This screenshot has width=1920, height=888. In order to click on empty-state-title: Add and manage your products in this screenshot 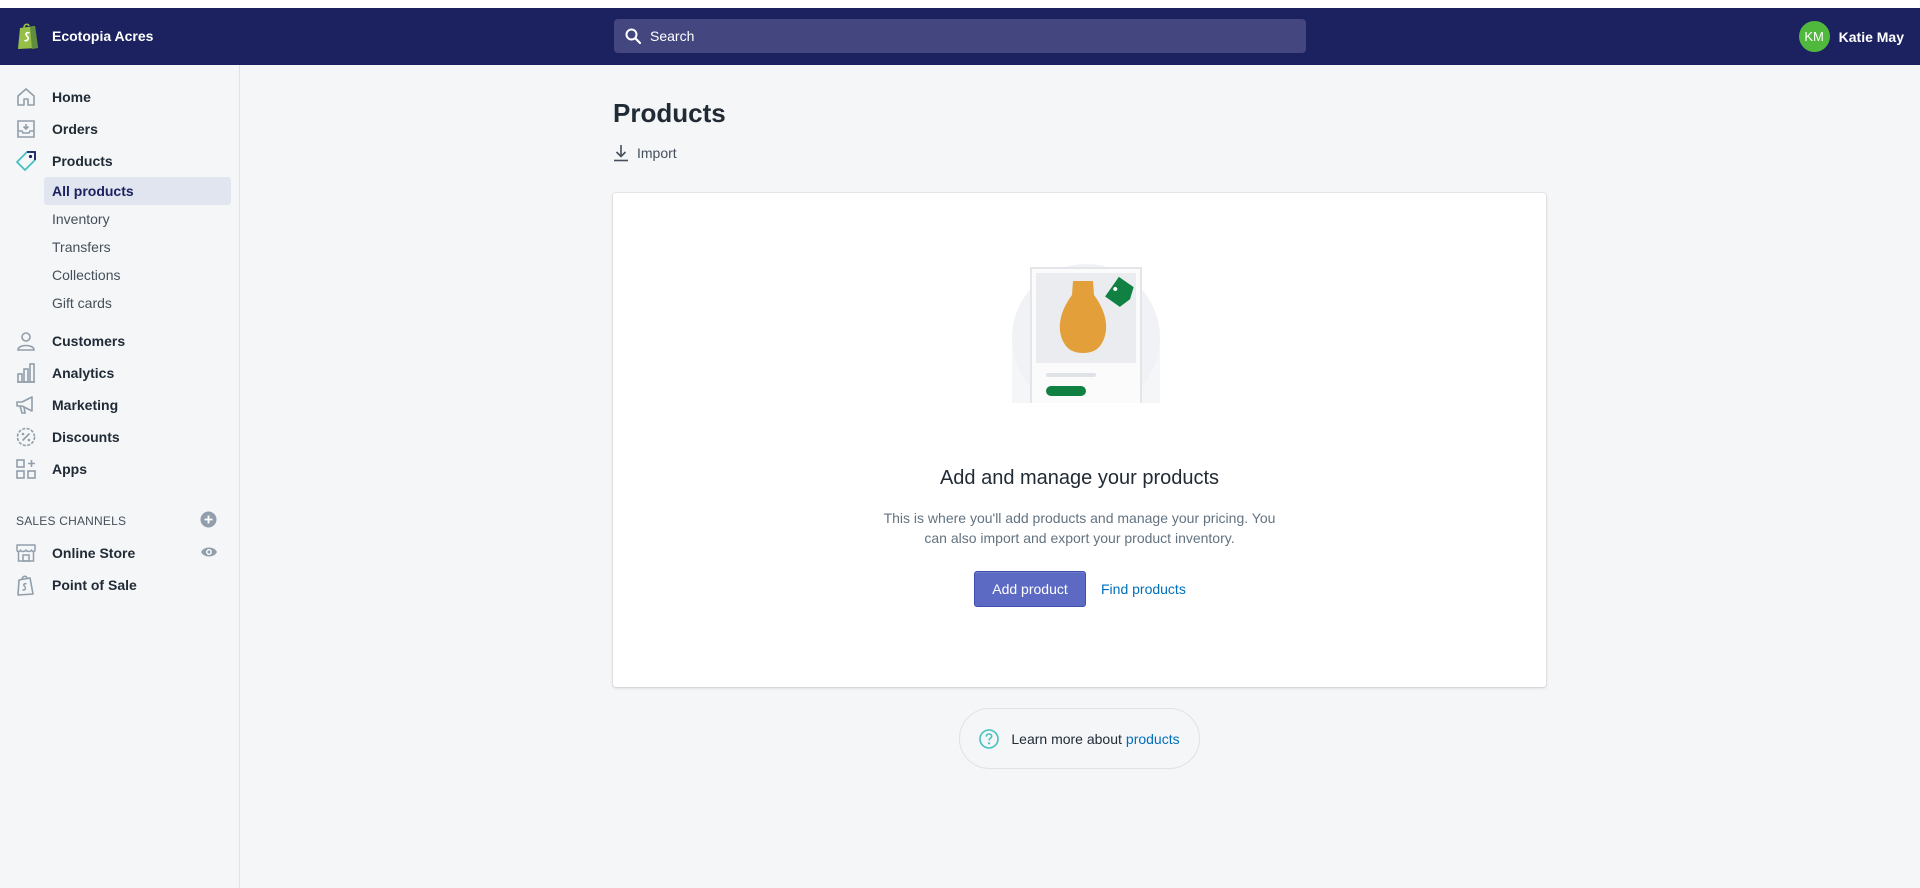, I will do `click(1079, 478)`.